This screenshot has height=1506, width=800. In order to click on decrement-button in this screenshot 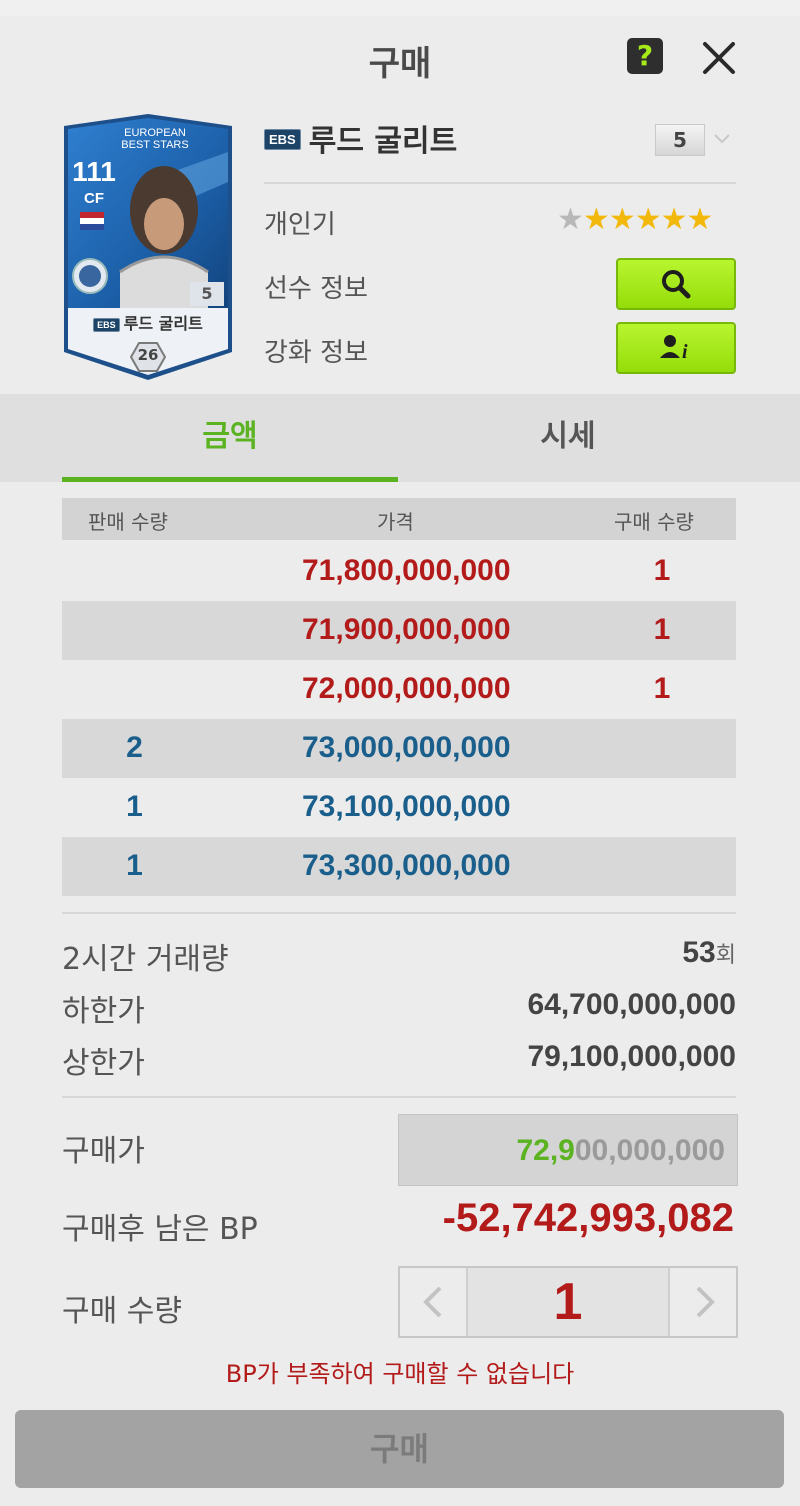, I will do `click(434, 1302)`.